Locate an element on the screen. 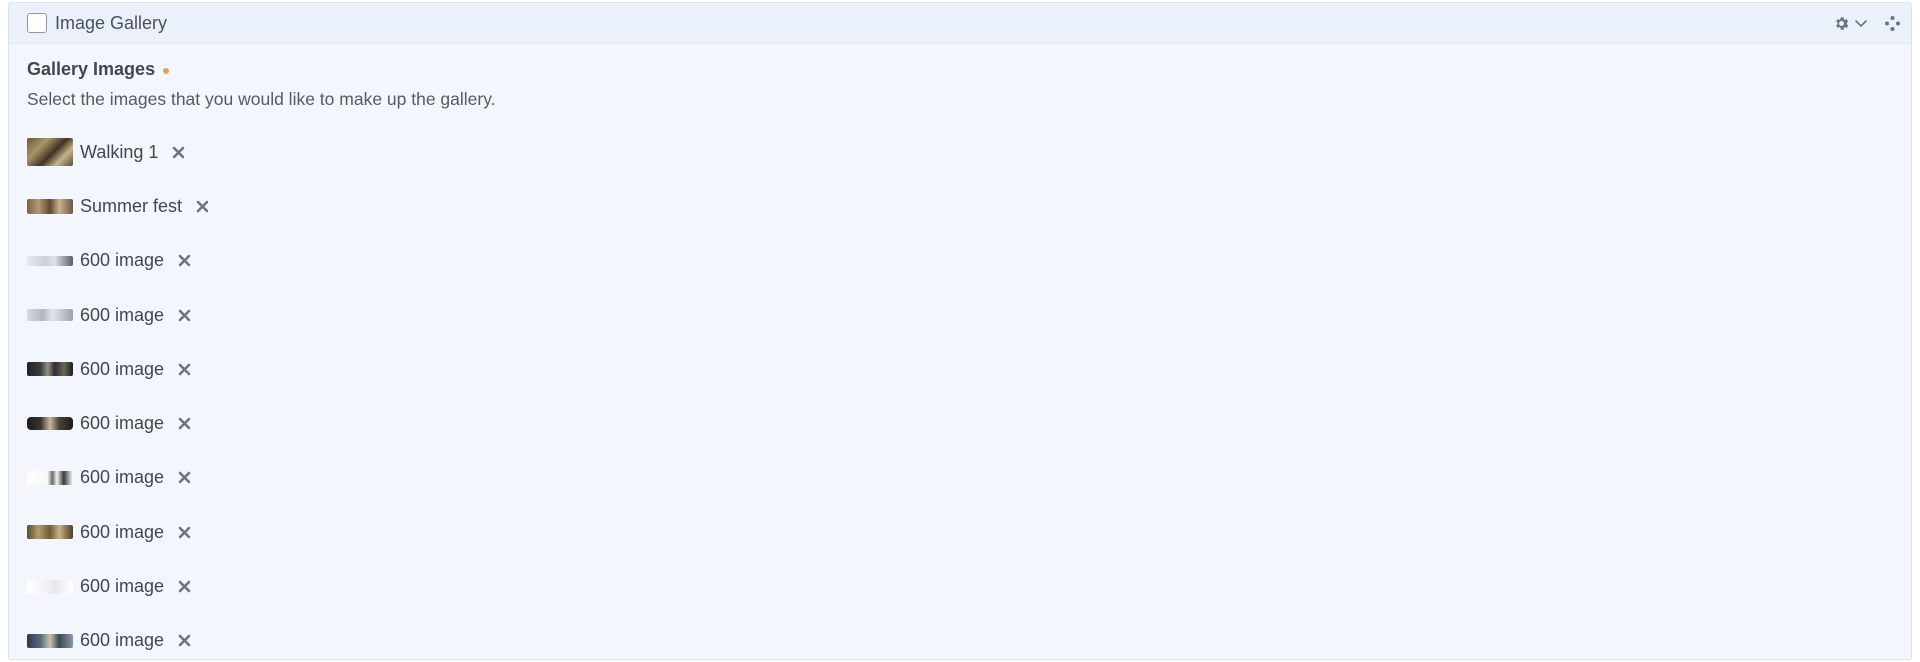 The width and height of the screenshot is (1920, 662). gear-icon is located at coordinates (1842, 23).